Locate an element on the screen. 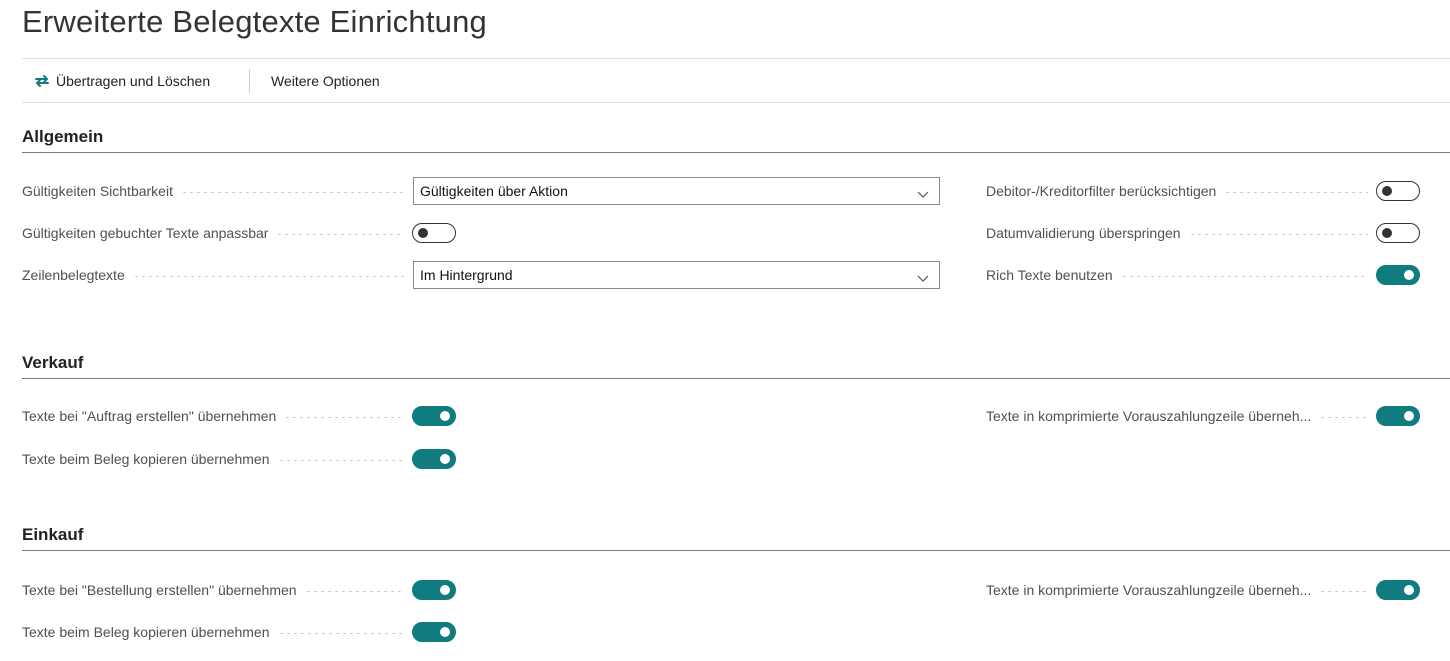 The height and width of the screenshot is (661, 1450). rich-texts-toggle is located at coordinates (1398, 275).